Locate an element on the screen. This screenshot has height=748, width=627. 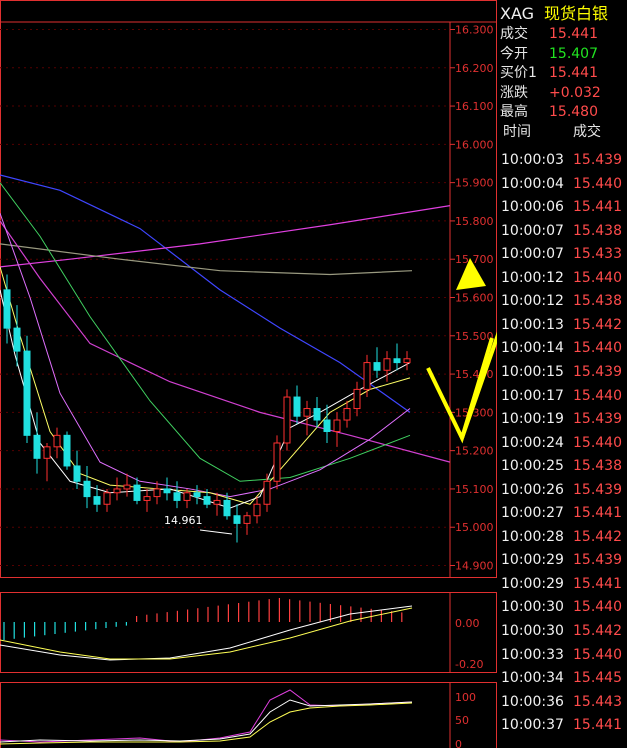
tick-time: 10:00:29 is located at coordinates (532, 583).